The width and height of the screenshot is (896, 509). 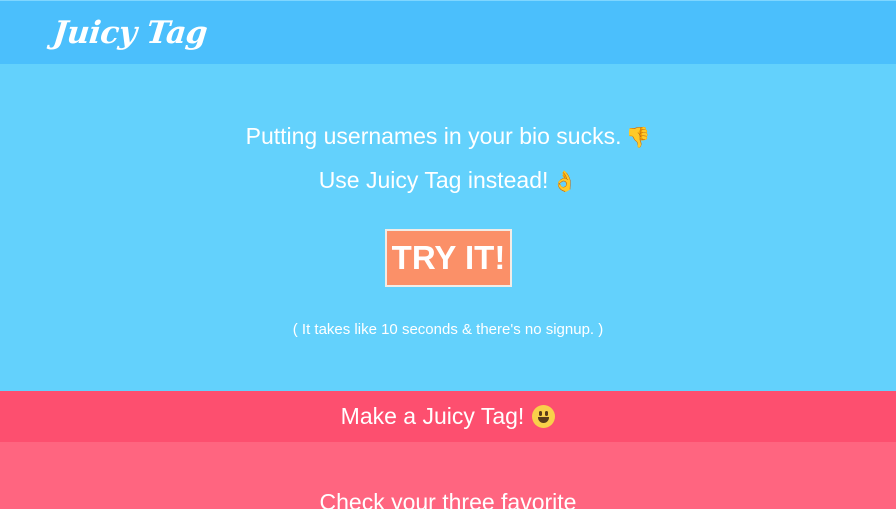 I want to click on try-it-button: TRY IT!, so click(x=448, y=258).